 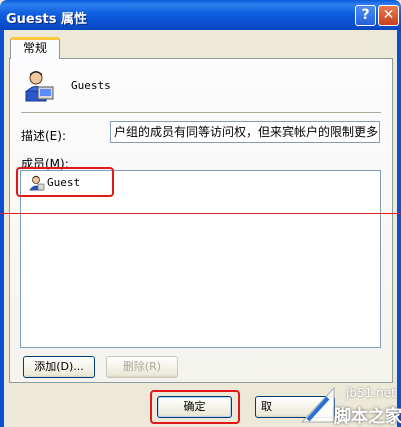 I want to click on window-frame-right, so click(x=399, y=228).